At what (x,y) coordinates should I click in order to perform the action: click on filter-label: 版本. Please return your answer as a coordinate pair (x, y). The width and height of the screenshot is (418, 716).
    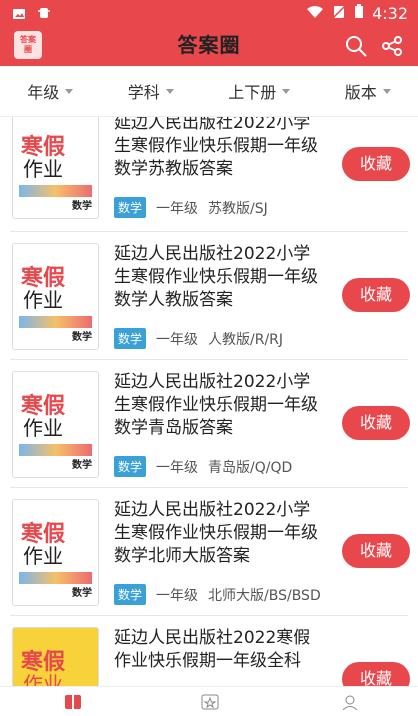
    Looking at the image, I should click on (360, 92).